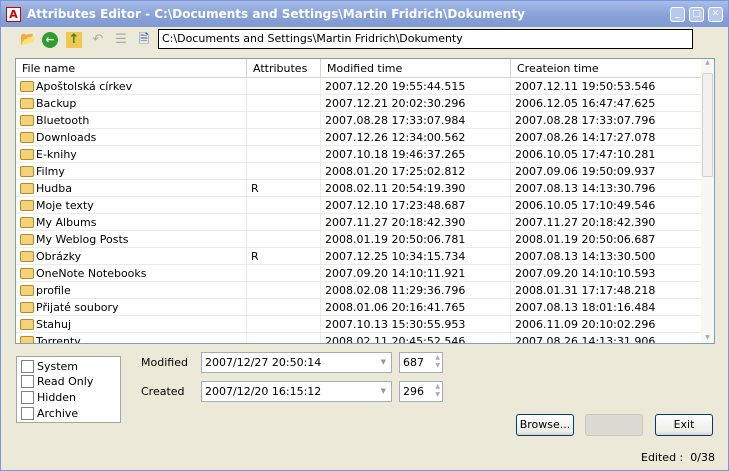  I want to click on up-folder-icon: ↑, so click(74, 40).